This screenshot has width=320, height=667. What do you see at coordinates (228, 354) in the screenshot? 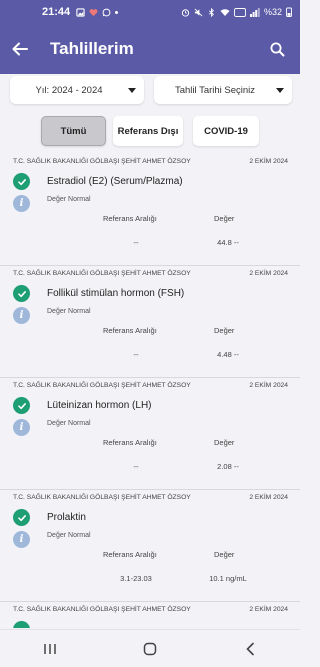
I see `result-value: 4.48 --` at bounding box center [228, 354].